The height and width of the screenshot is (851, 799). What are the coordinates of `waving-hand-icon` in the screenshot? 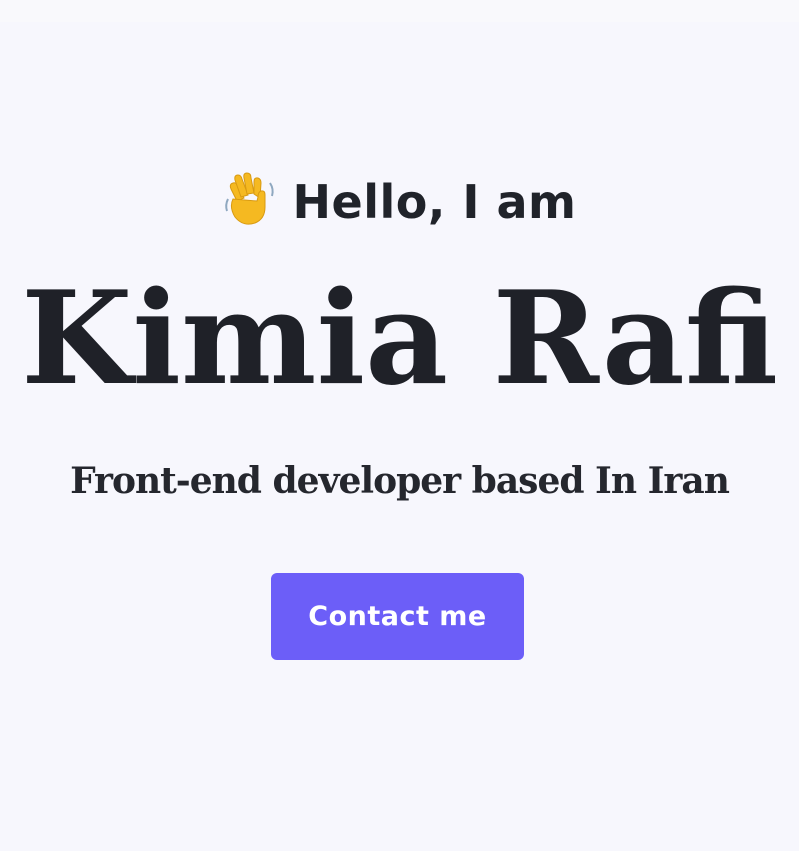 It's located at (250, 200).